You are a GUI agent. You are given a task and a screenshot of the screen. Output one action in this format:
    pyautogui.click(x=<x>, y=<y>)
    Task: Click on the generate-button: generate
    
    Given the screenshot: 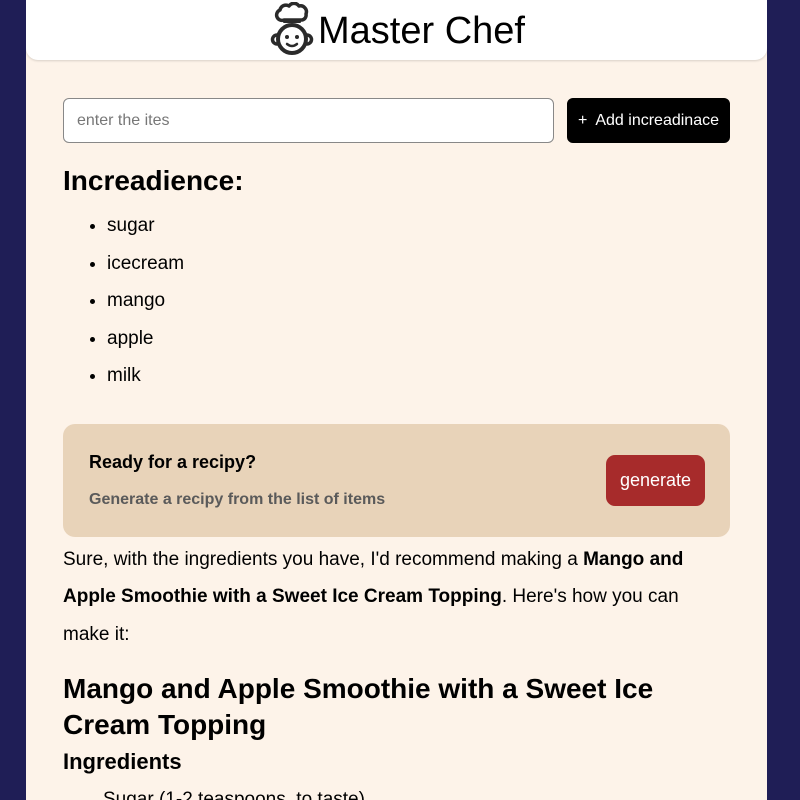 What is the action you would take?
    pyautogui.click(x=655, y=480)
    